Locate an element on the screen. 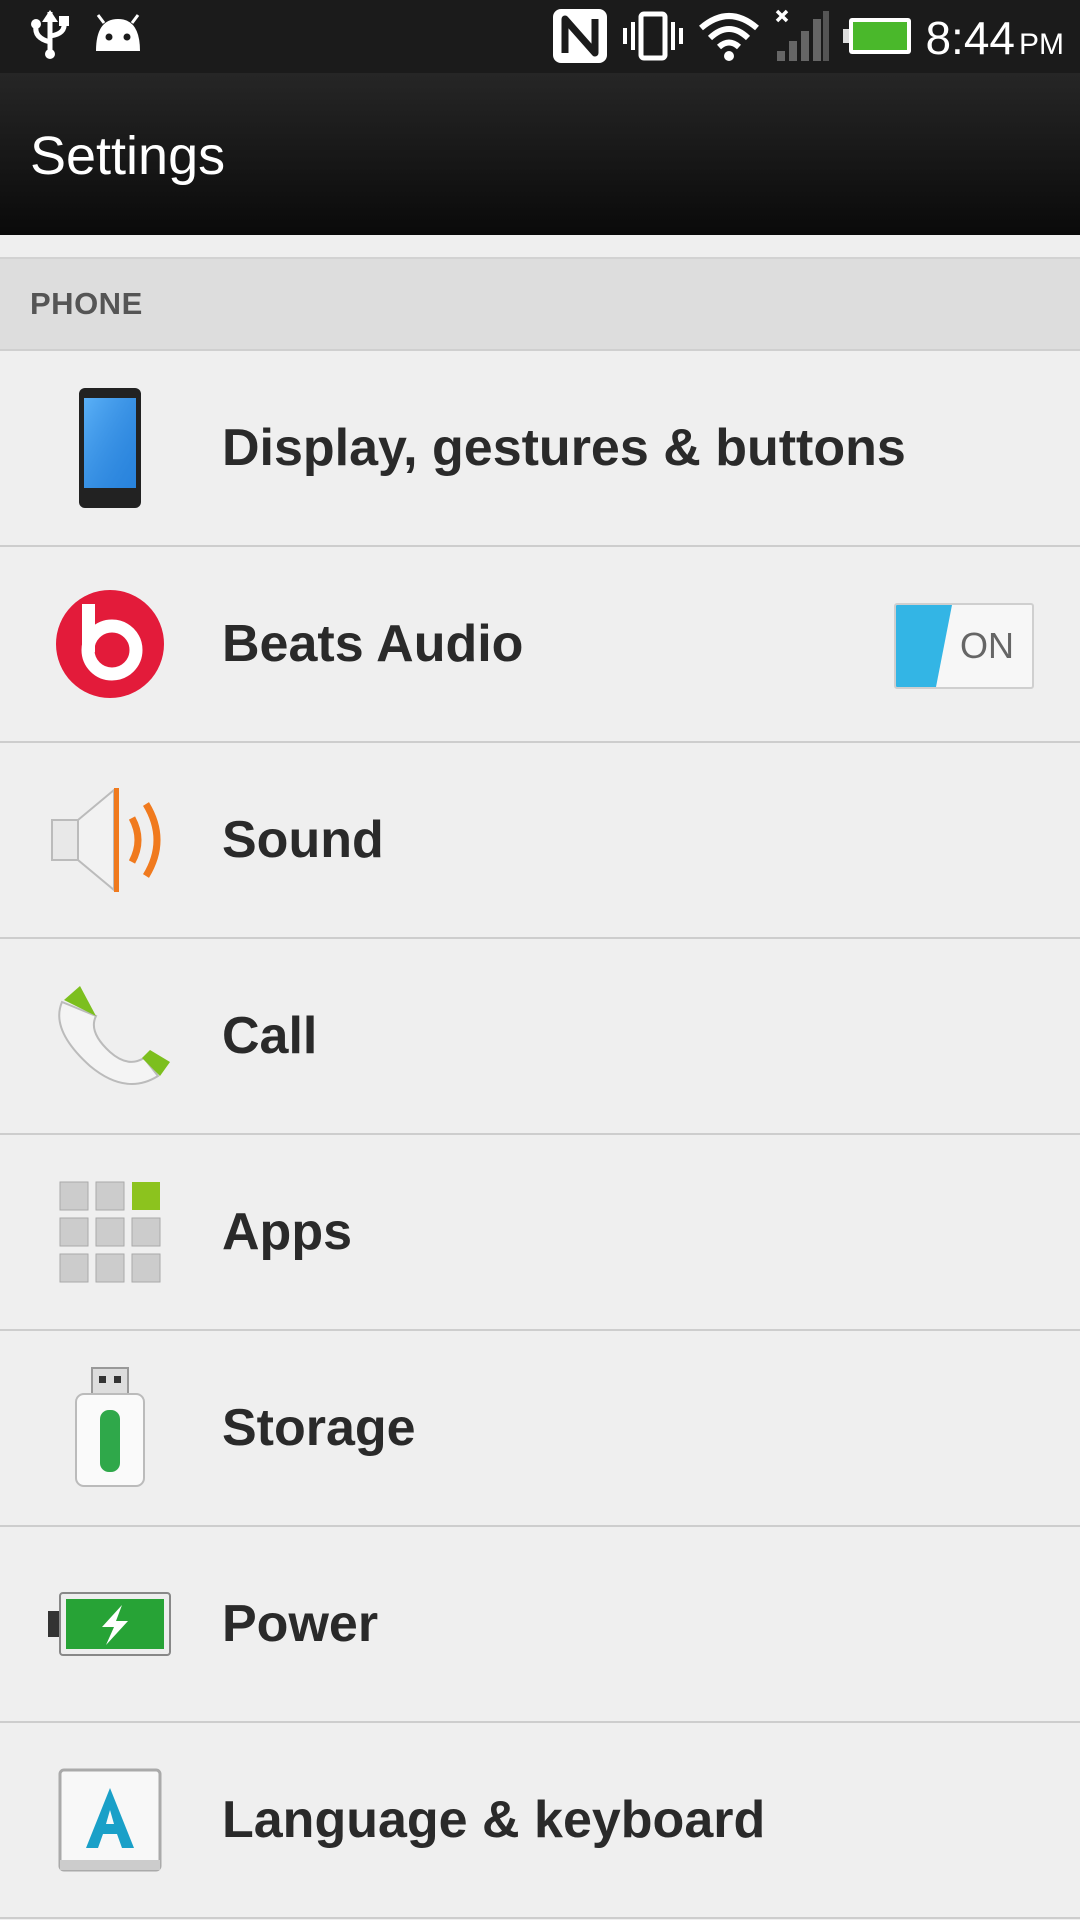  vibrate-icon is located at coordinates (653, 38).